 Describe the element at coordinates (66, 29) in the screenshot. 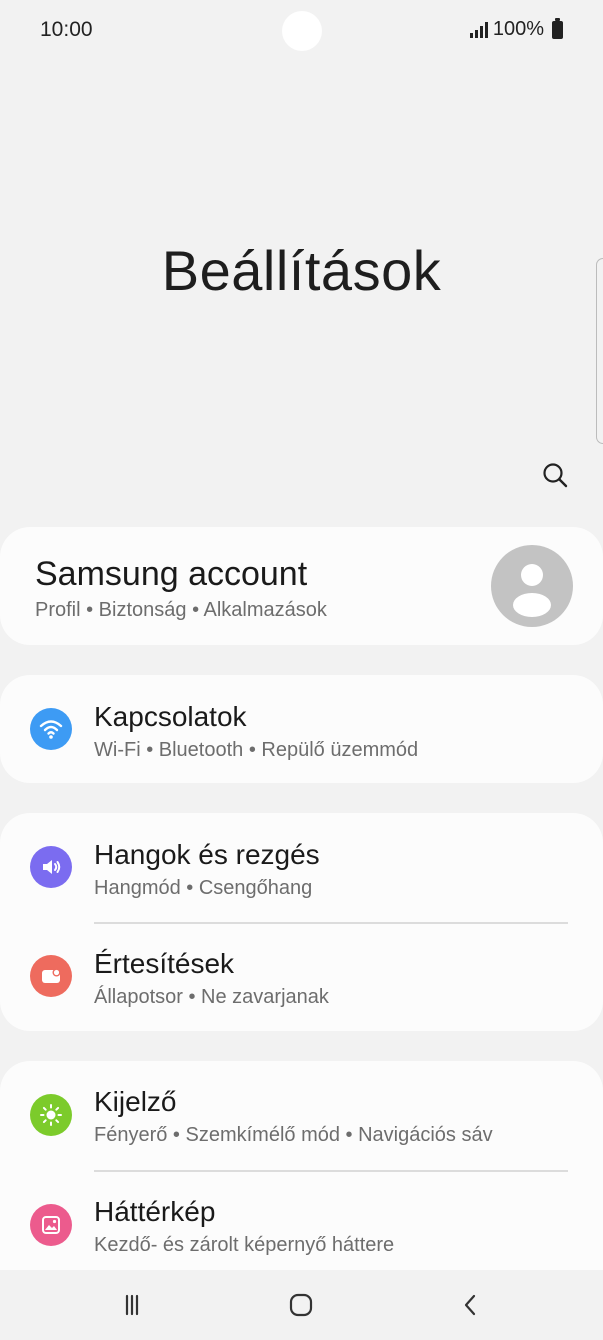

I see `status-time: 10:00` at that location.